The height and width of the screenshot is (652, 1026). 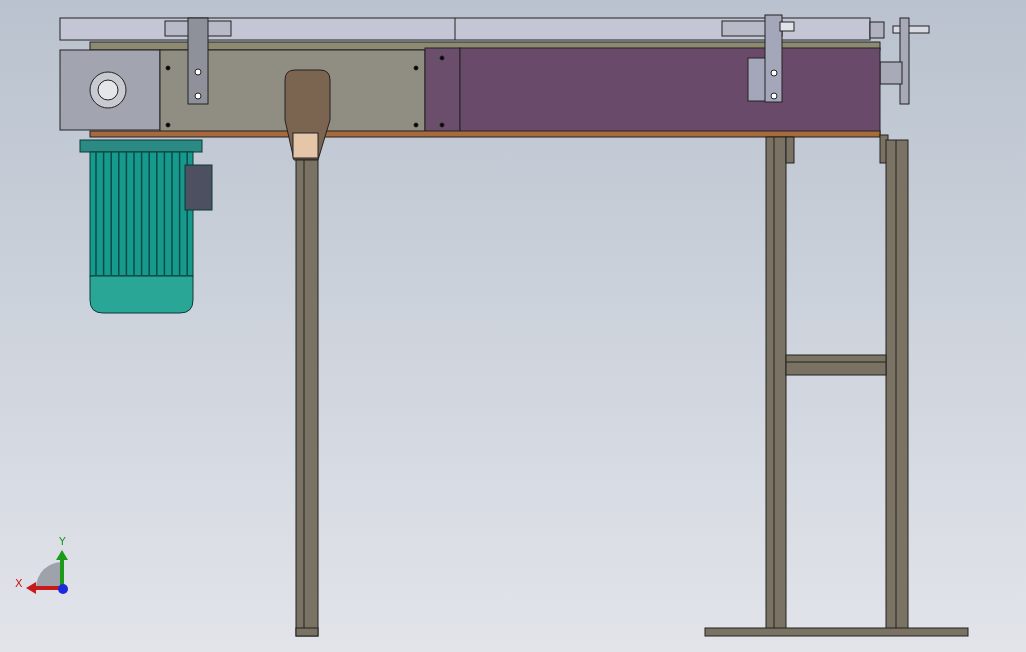 I want to click on axis-triad, so click(x=47, y=572).